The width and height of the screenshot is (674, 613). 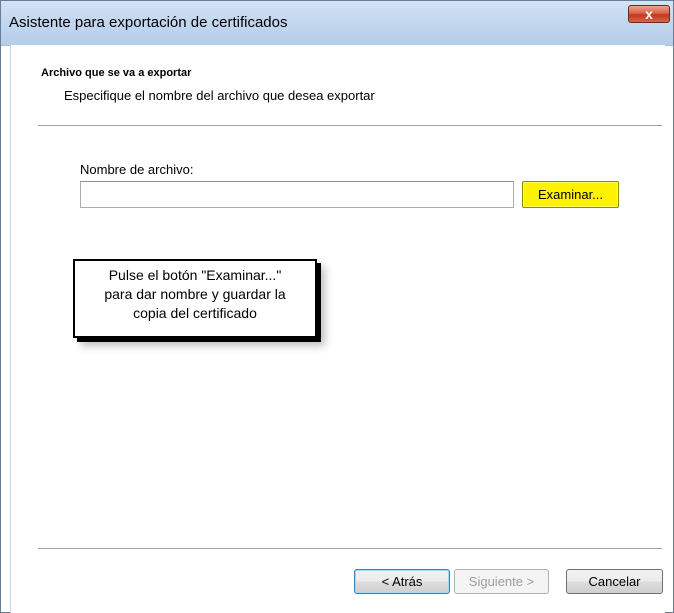 What do you see at coordinates (350, 549) in the screenshot?
I see `footer-separator` at bounding box center [350, 549].